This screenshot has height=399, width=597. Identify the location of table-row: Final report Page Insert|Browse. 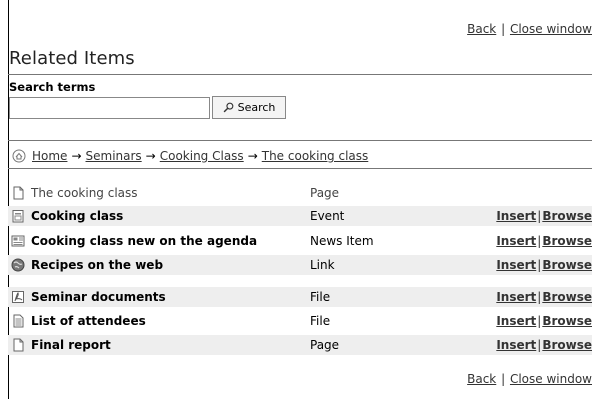
(300, 345).